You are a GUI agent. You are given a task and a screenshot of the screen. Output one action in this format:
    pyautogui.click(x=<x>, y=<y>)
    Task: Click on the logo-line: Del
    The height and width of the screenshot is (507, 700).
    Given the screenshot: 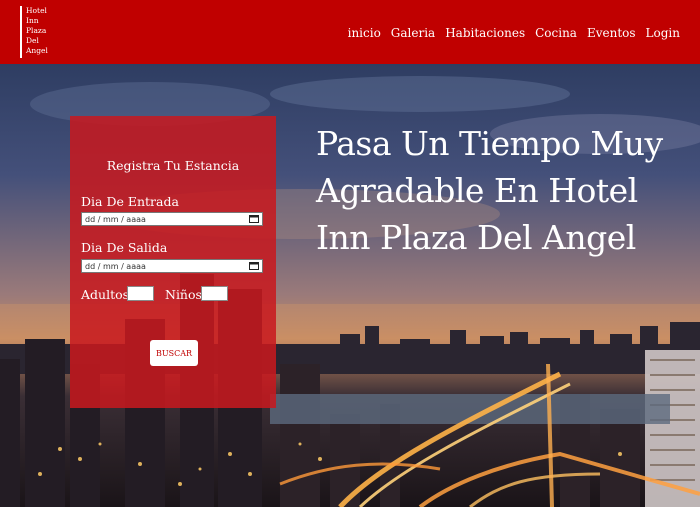 What is the action you would take?
    pyautogui.click(x=32, y=40)
    